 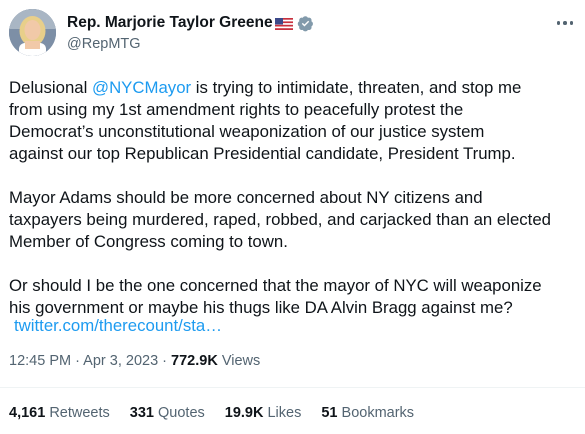 What do you see at coordinates (565, 23) in the screenshot?
I see `more-options-icon` at bounding box center [565, 23].